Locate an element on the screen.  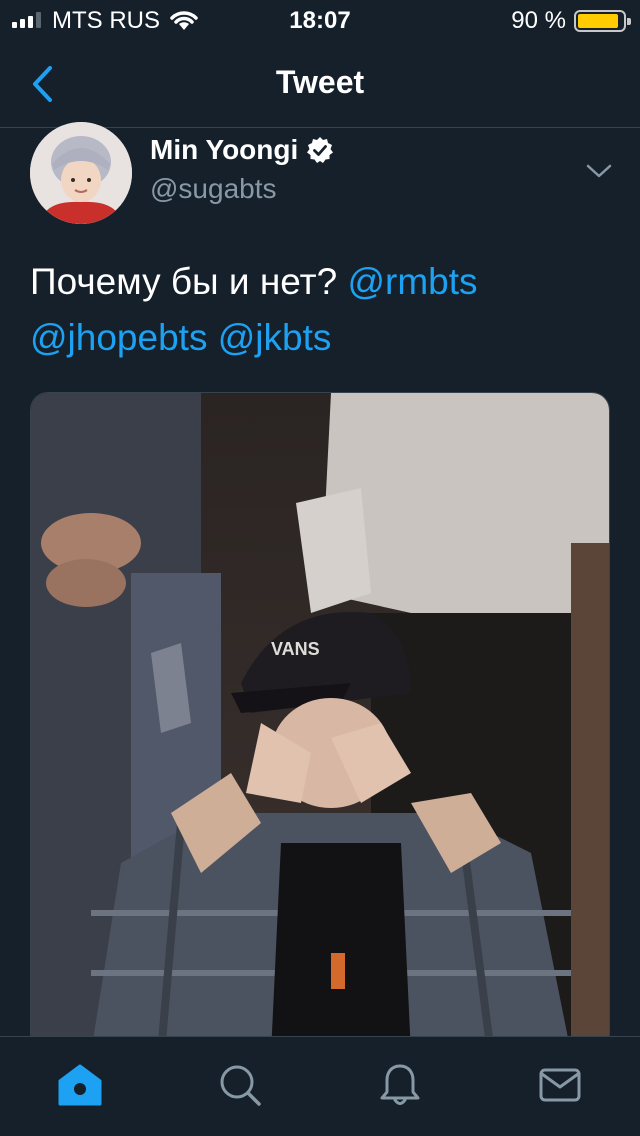
tab-notifications is located at coordinates (400, 1085).